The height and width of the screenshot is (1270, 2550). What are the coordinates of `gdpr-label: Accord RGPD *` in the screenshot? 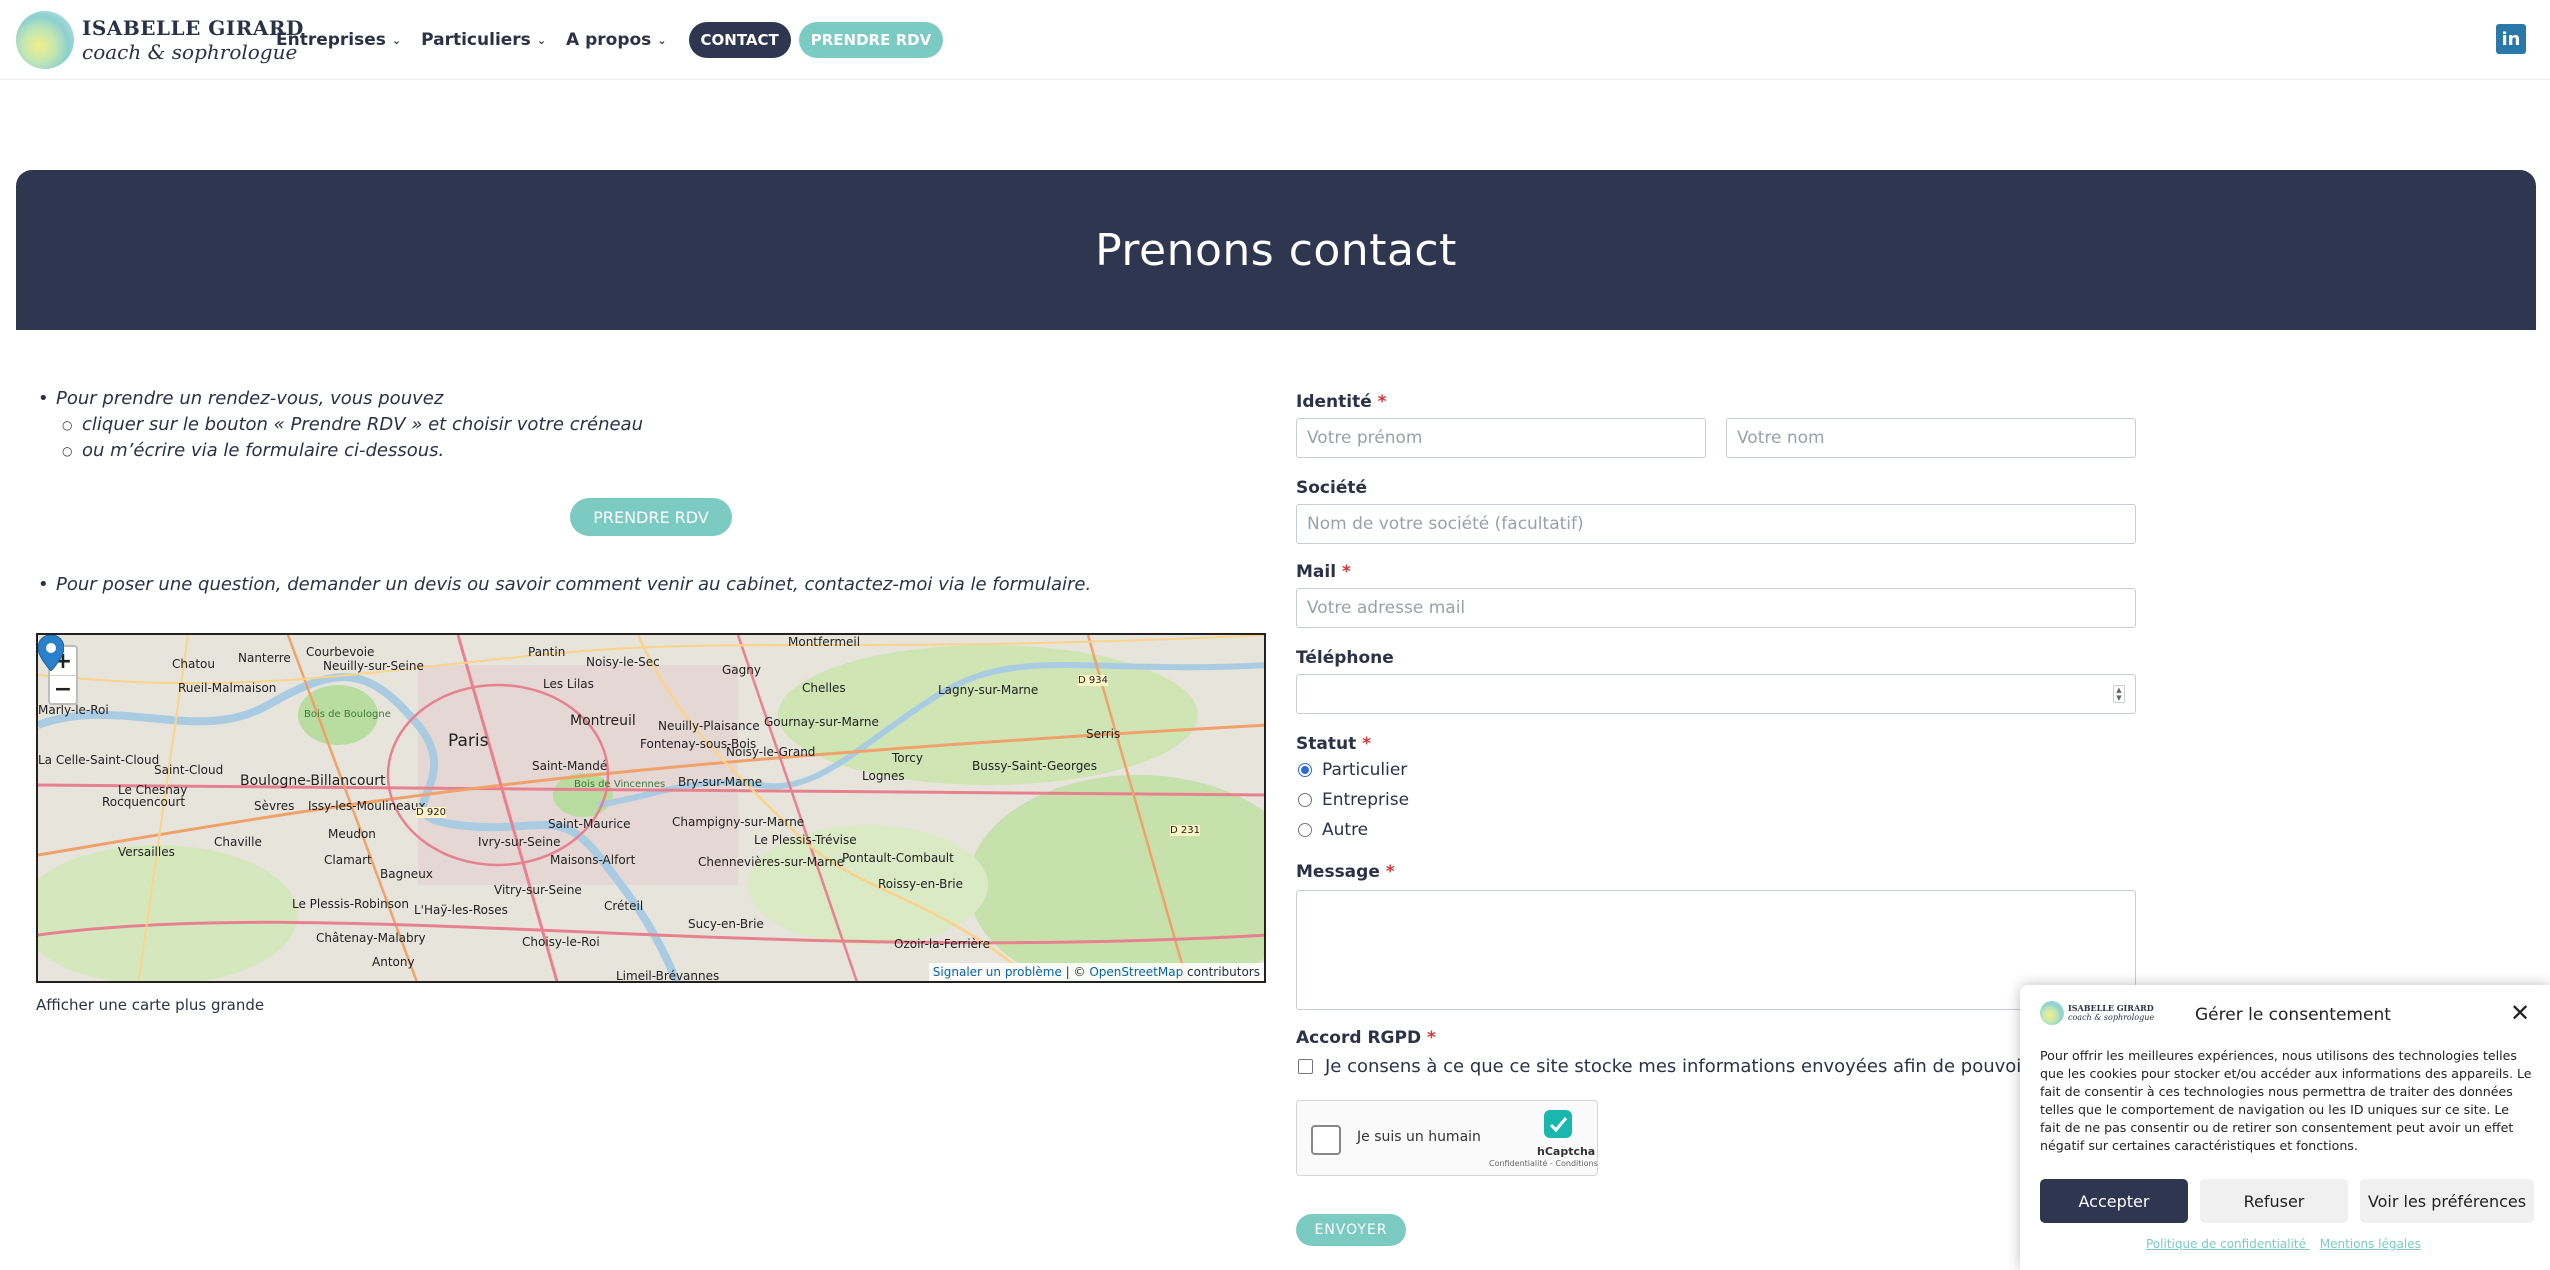 It's located at (1366, 1038).